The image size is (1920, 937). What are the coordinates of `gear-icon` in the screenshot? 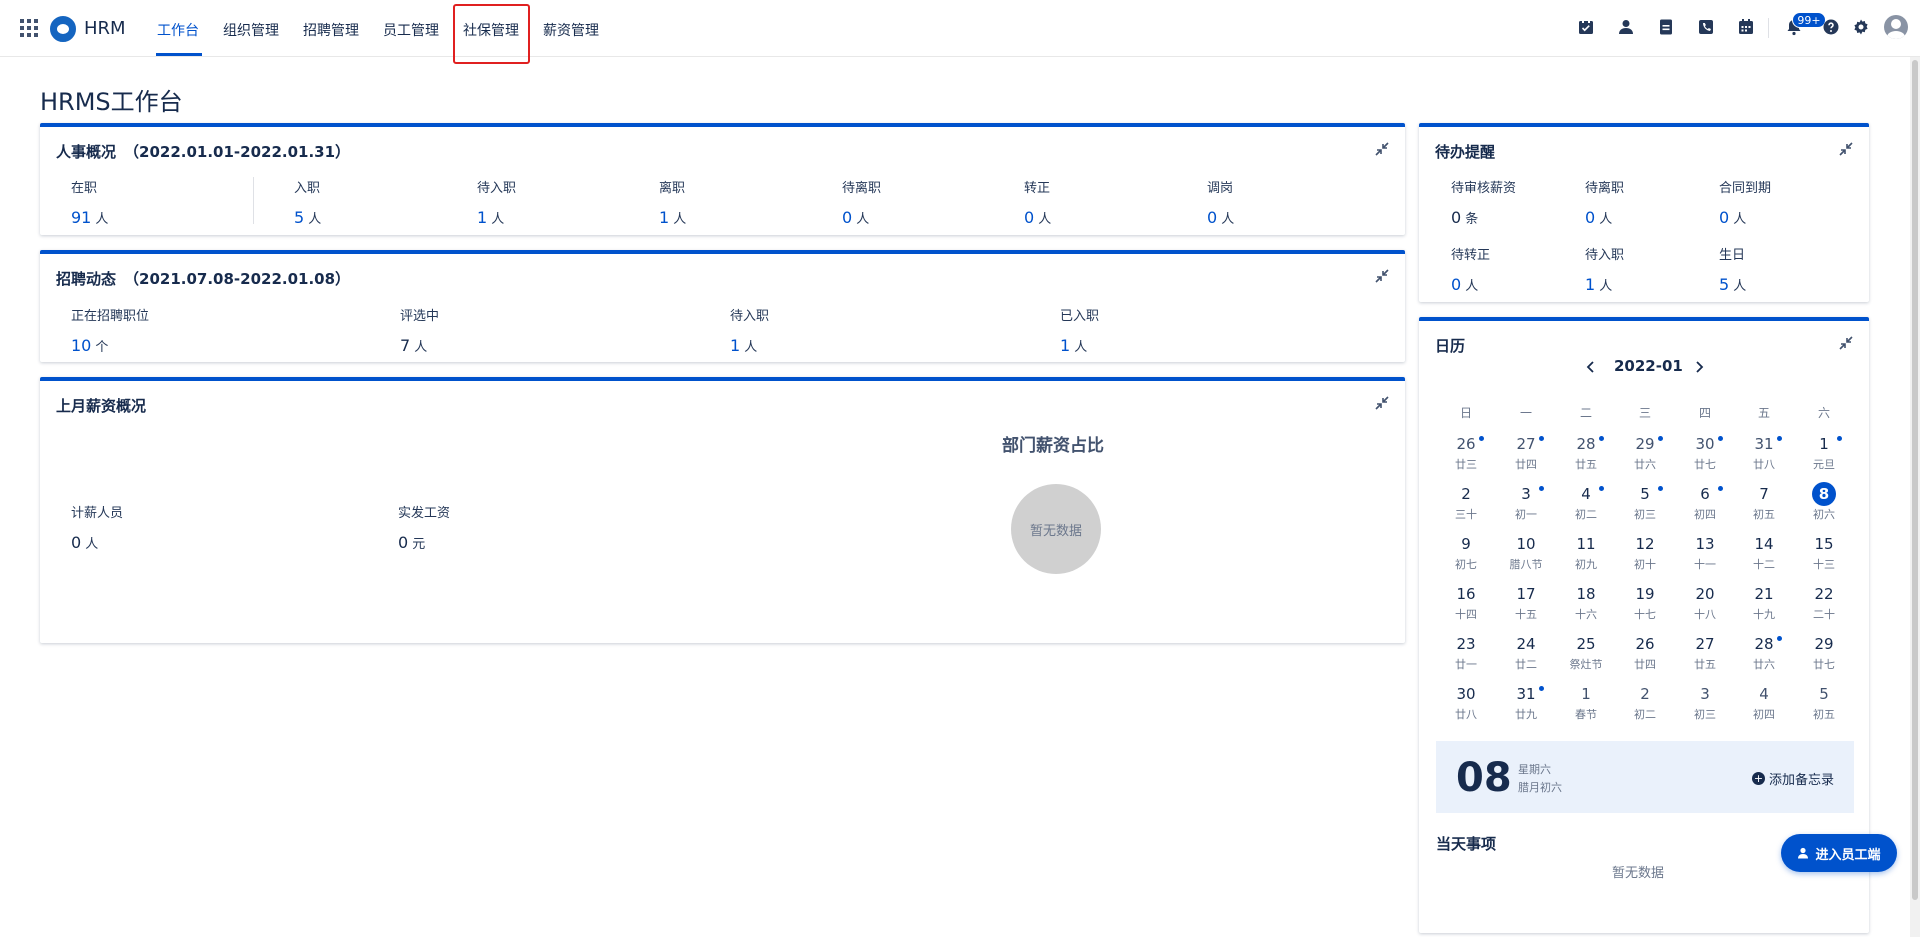 It's located at (1861, 27).